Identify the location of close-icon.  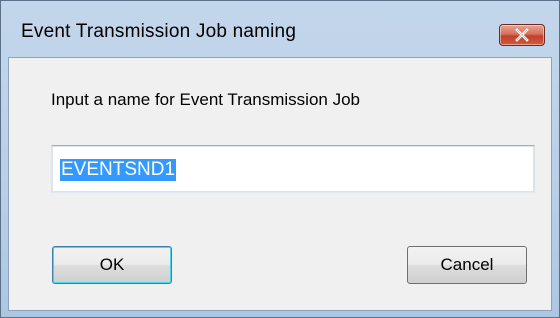
(522, 35).